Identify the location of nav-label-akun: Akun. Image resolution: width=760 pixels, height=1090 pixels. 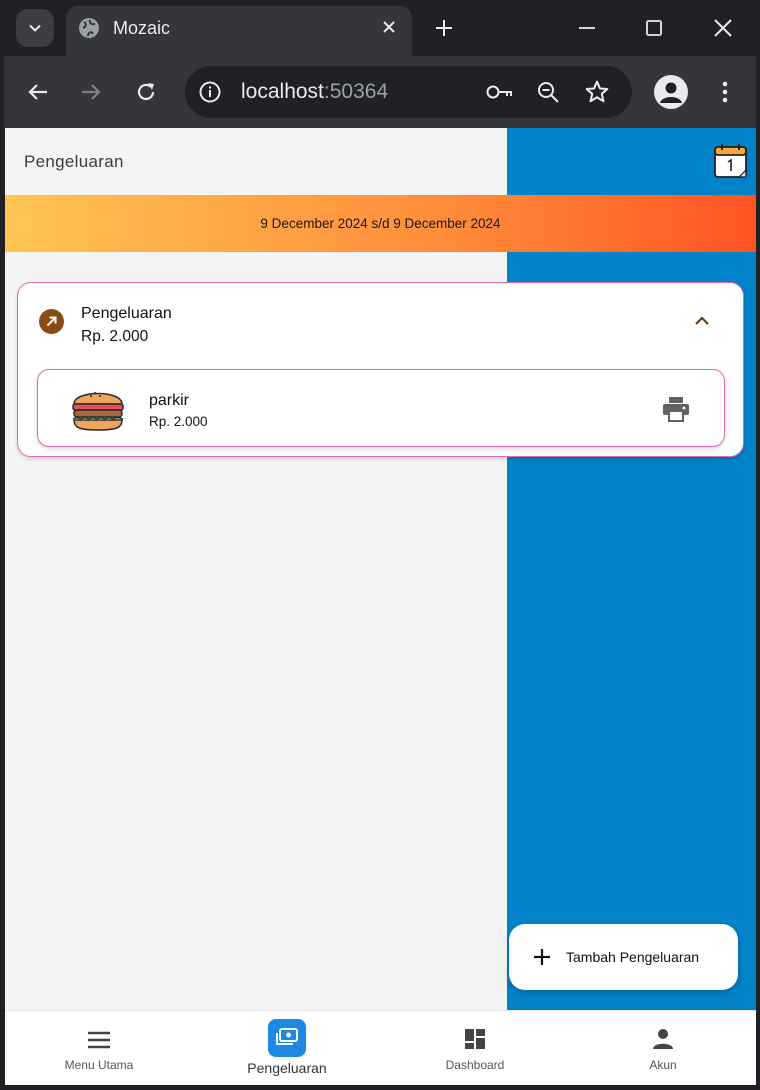
(663, 1065).